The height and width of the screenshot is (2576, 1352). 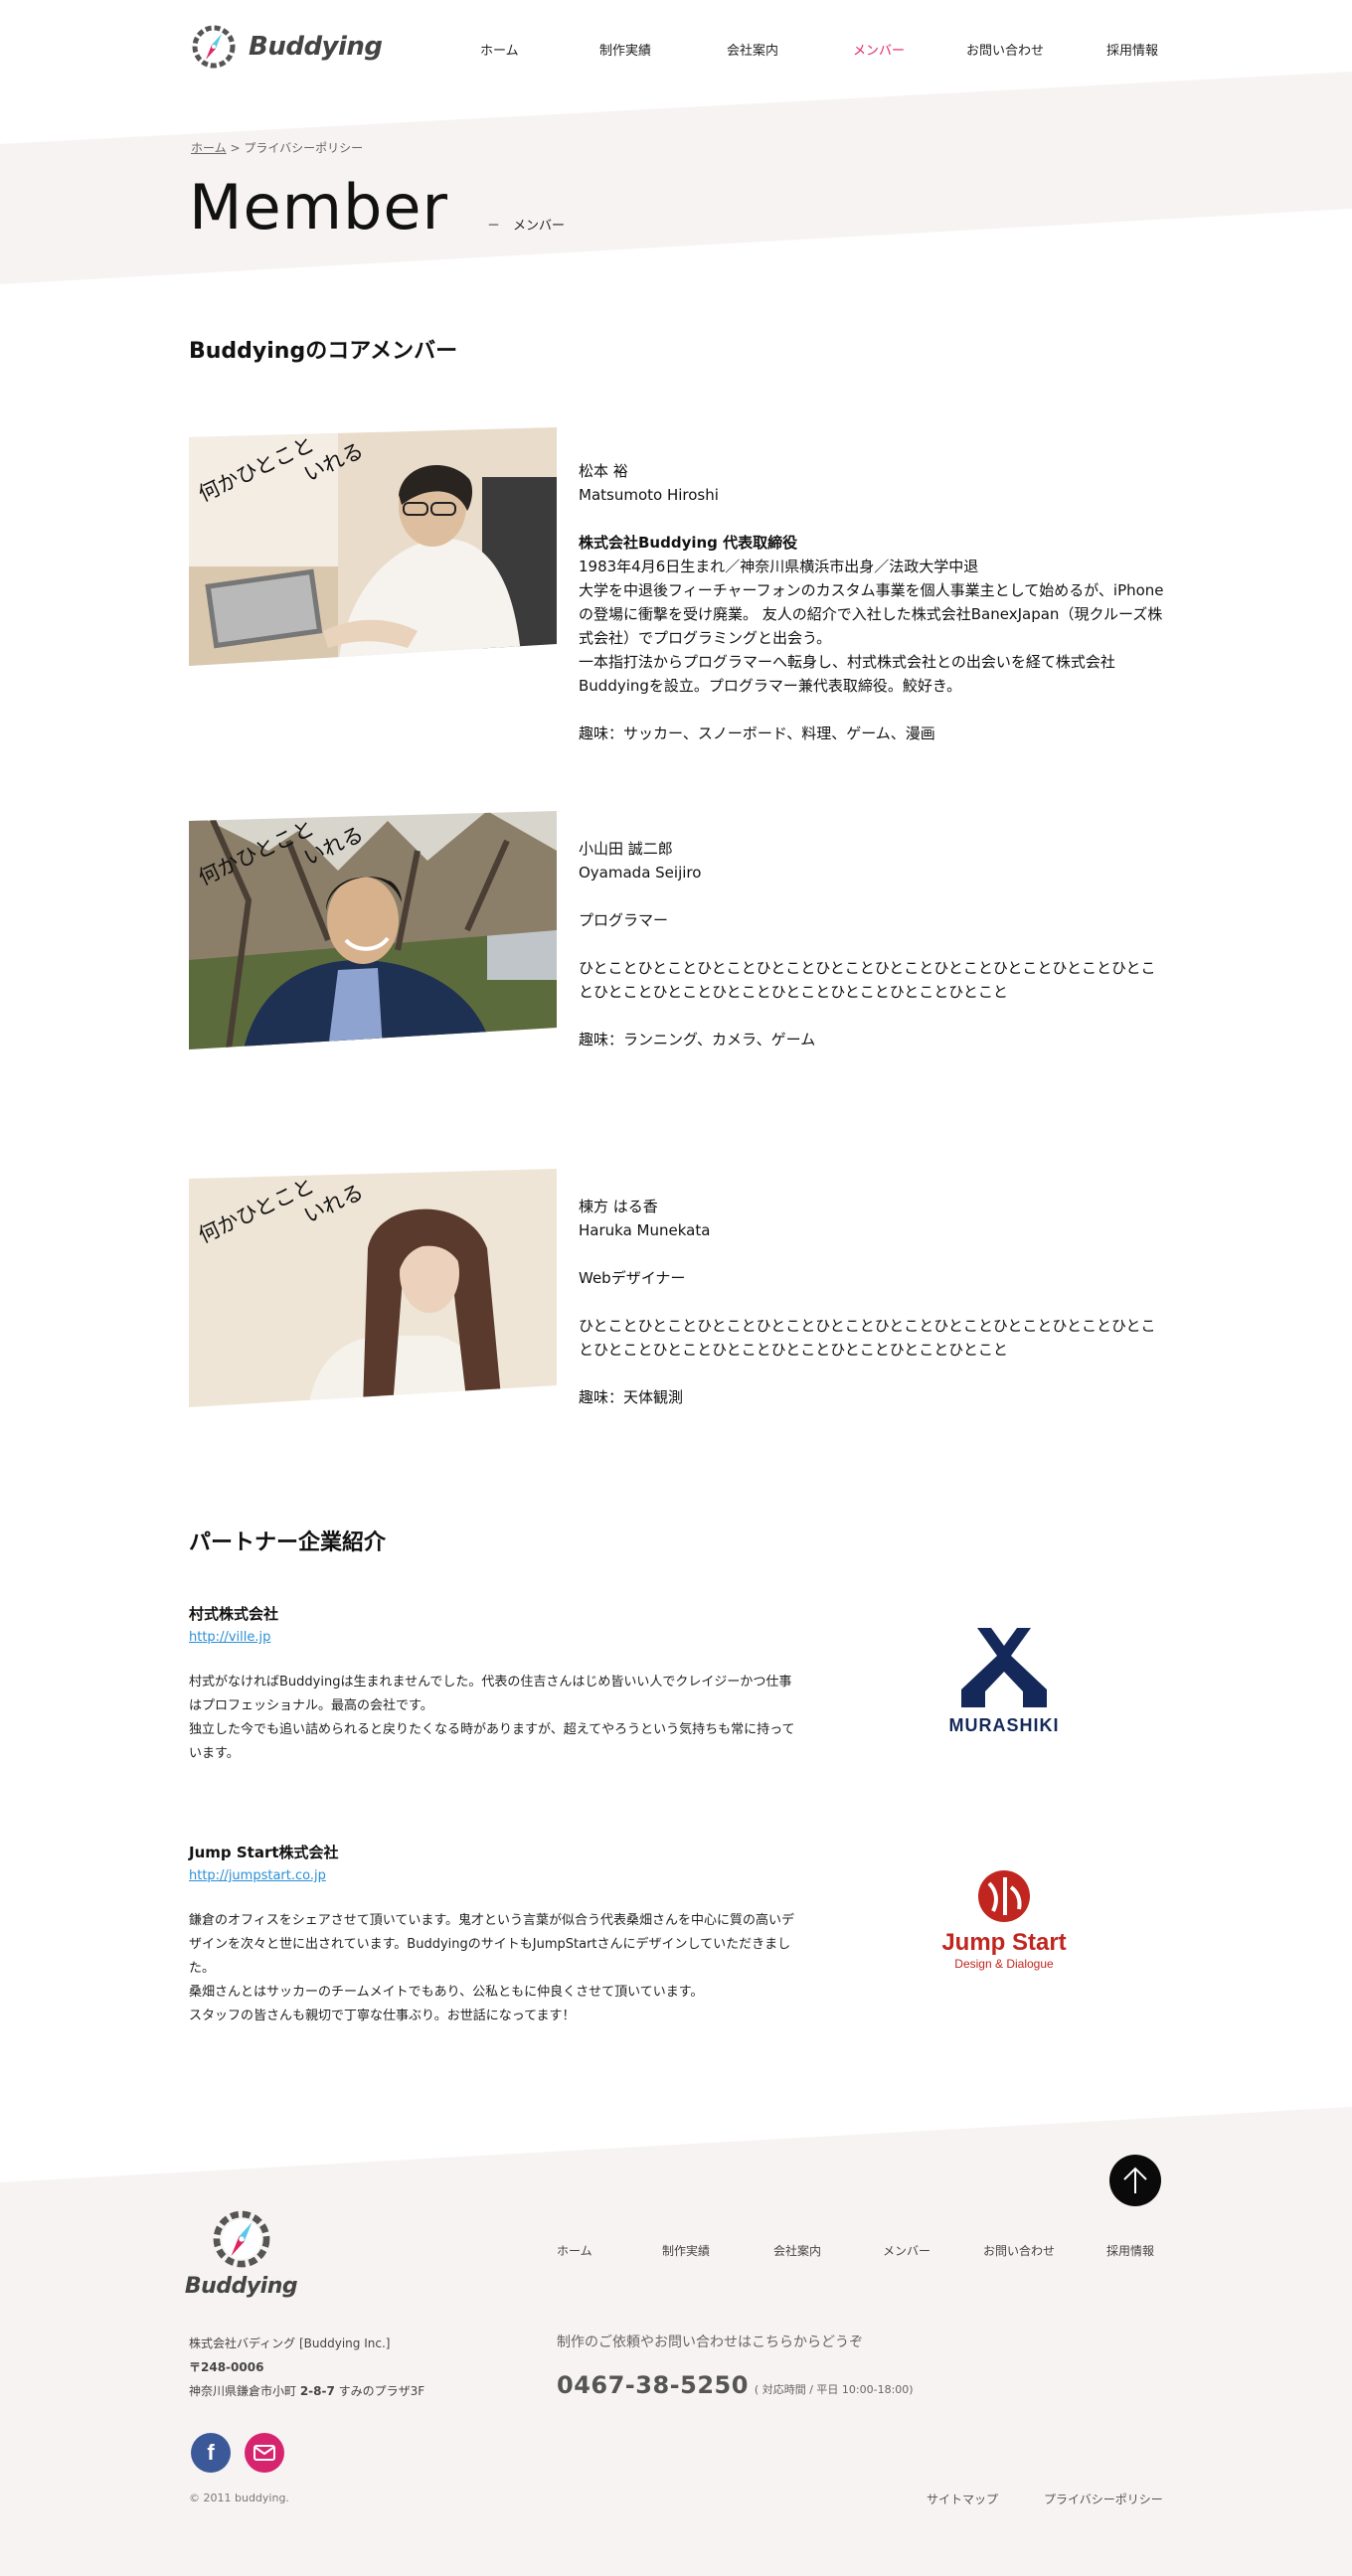 I want to click on nav-item-company: 会社案内, so click(x=752, y=49).